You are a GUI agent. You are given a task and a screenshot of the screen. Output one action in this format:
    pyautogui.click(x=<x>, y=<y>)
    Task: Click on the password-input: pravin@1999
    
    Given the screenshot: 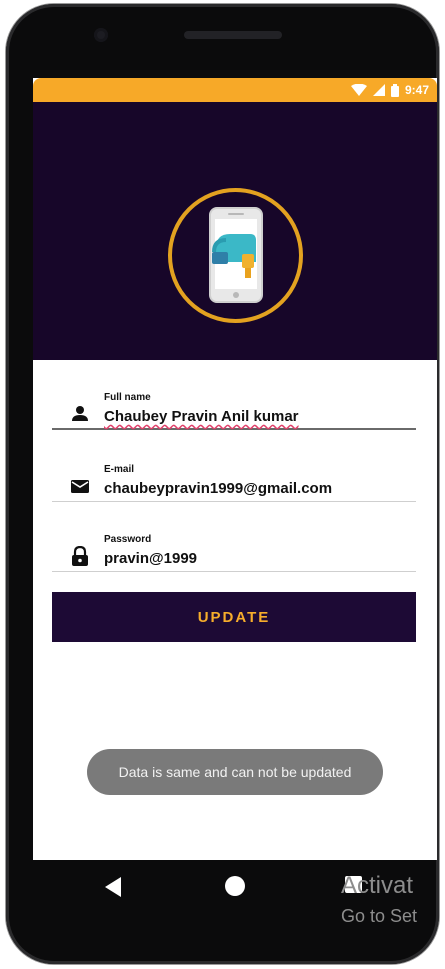 What is the action you would take?
    pyautogui.click(x=150, y=558)
    